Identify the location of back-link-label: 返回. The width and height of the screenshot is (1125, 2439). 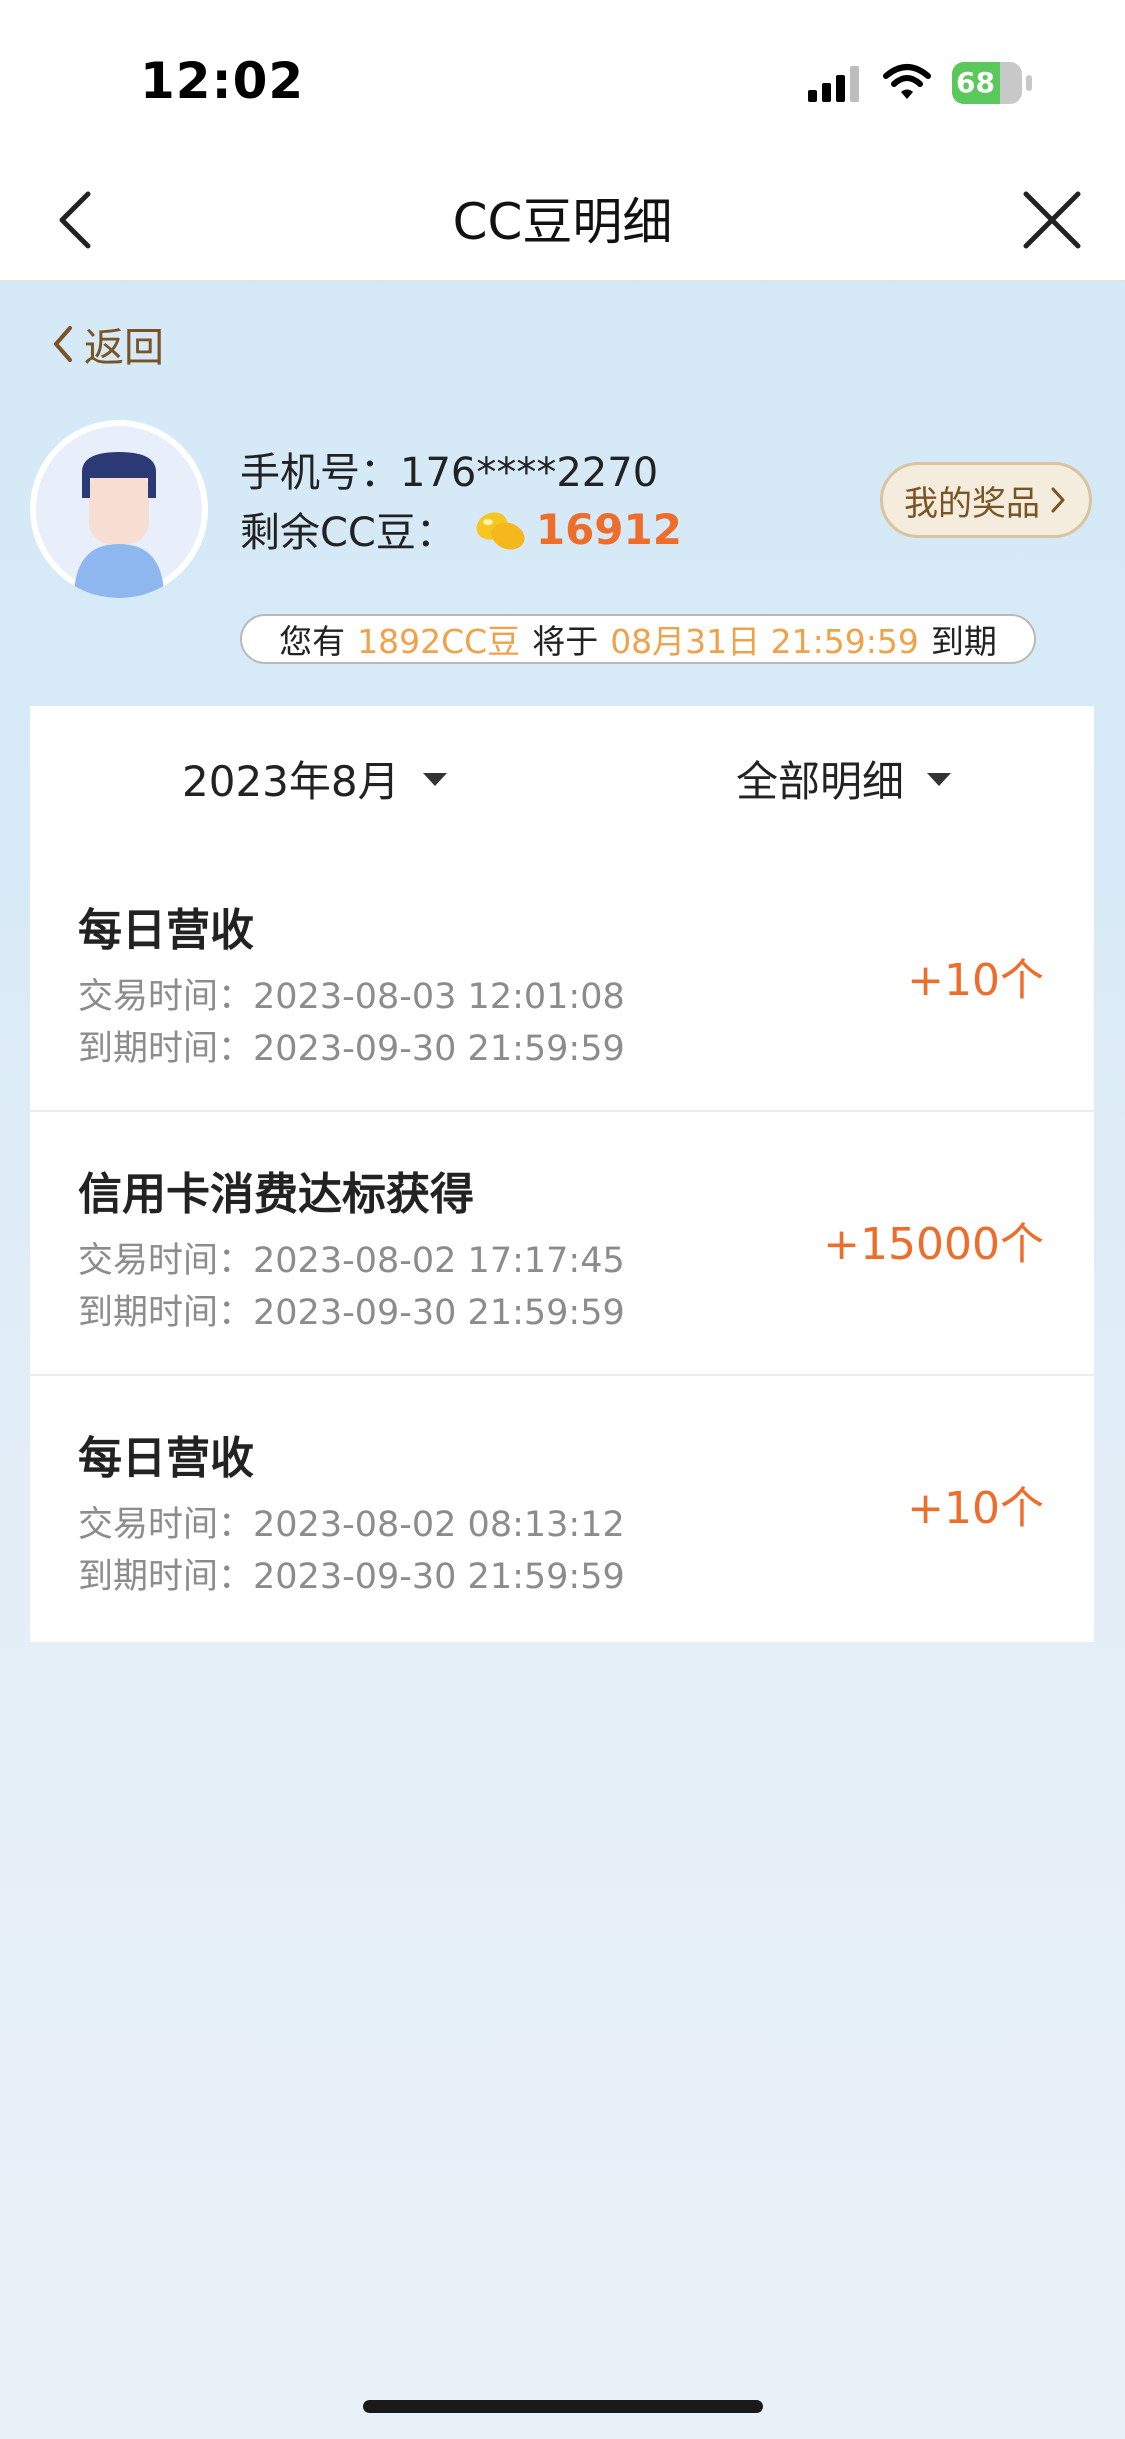
(124, 348).